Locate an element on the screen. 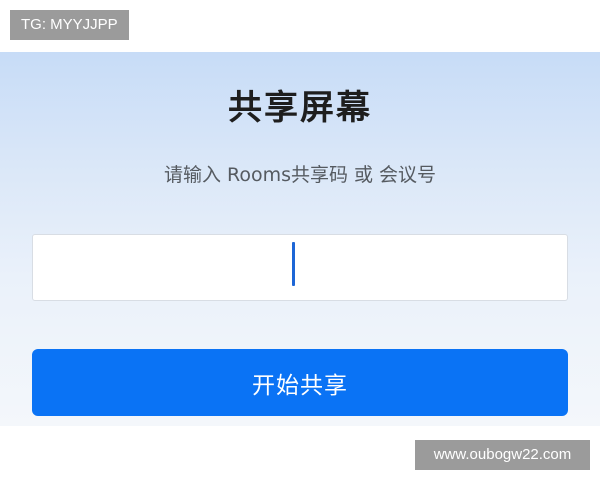 Image resolution: width=600 pixels, height=480 pixels. text-caret is located at coordinates (293, 264).